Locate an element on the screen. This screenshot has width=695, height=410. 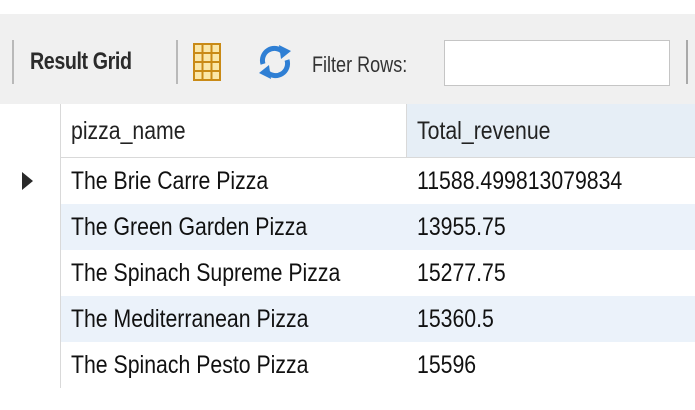
refresh-icon is located at coordinates (275, 62).